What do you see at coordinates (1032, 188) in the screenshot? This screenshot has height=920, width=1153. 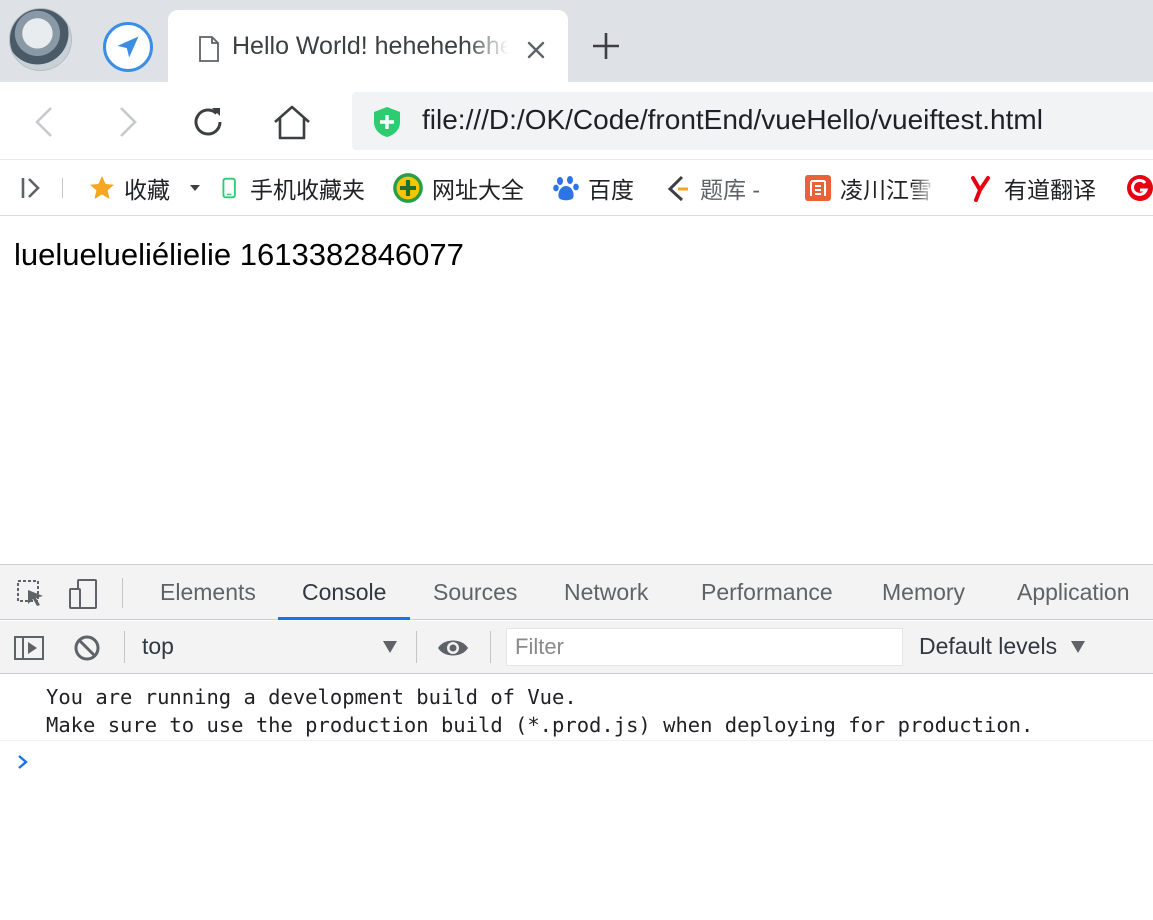 I see `bookmark-youdao: 有道翻译` at bounding box center [1032, 188].